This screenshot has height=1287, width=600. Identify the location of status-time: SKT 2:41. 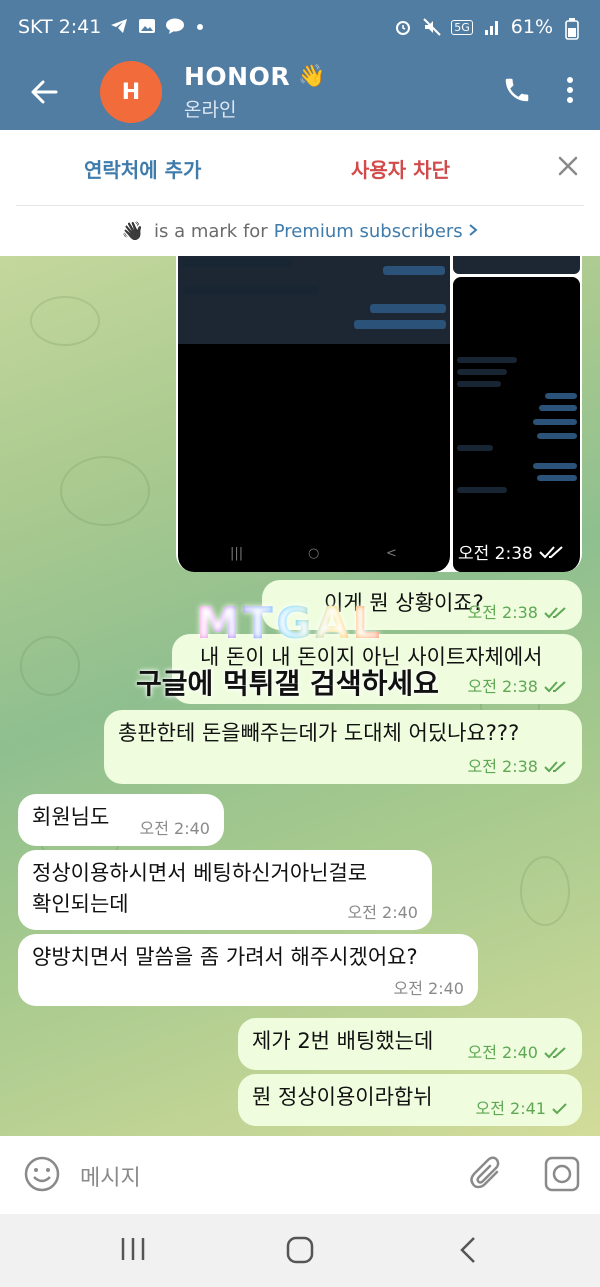
(60, 27).